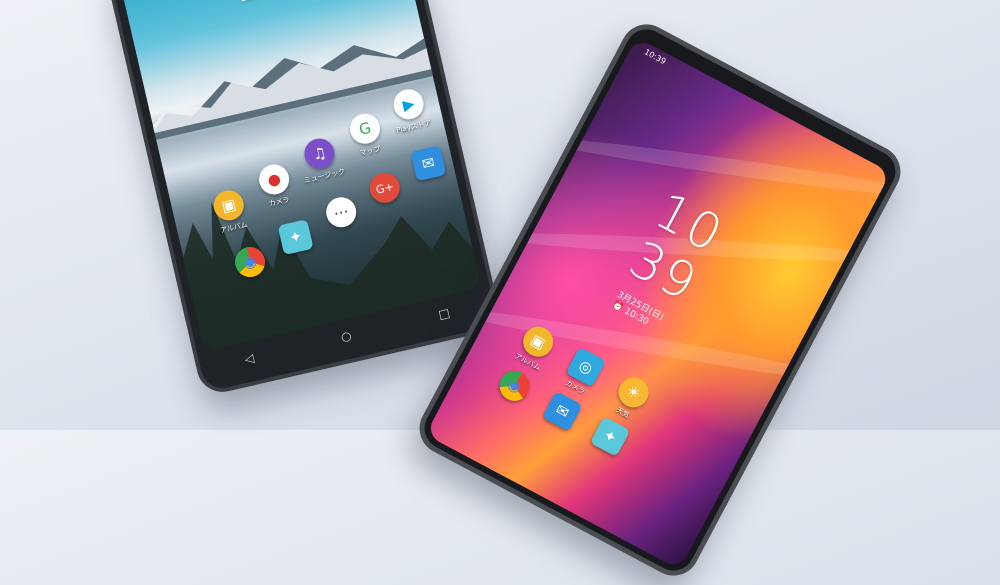 This screenshot has width=1000, height=585. Describe the element at coordinates (234, 227) in the screenshot. I see `app-label: アルバム` at that location.